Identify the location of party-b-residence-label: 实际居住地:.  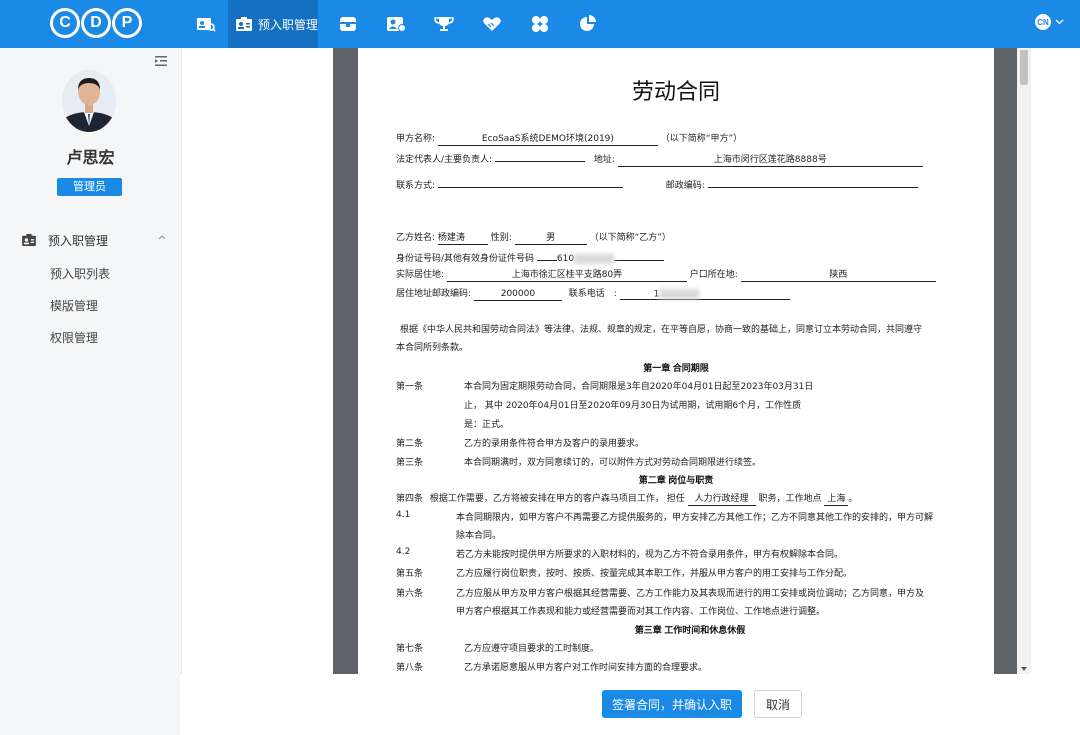
(420, 275).